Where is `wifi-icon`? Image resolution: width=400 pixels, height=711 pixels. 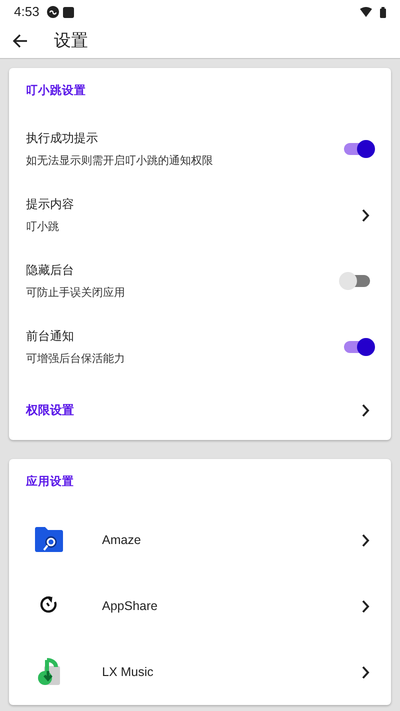
wifi-icon is located at coordinates (366, 12).